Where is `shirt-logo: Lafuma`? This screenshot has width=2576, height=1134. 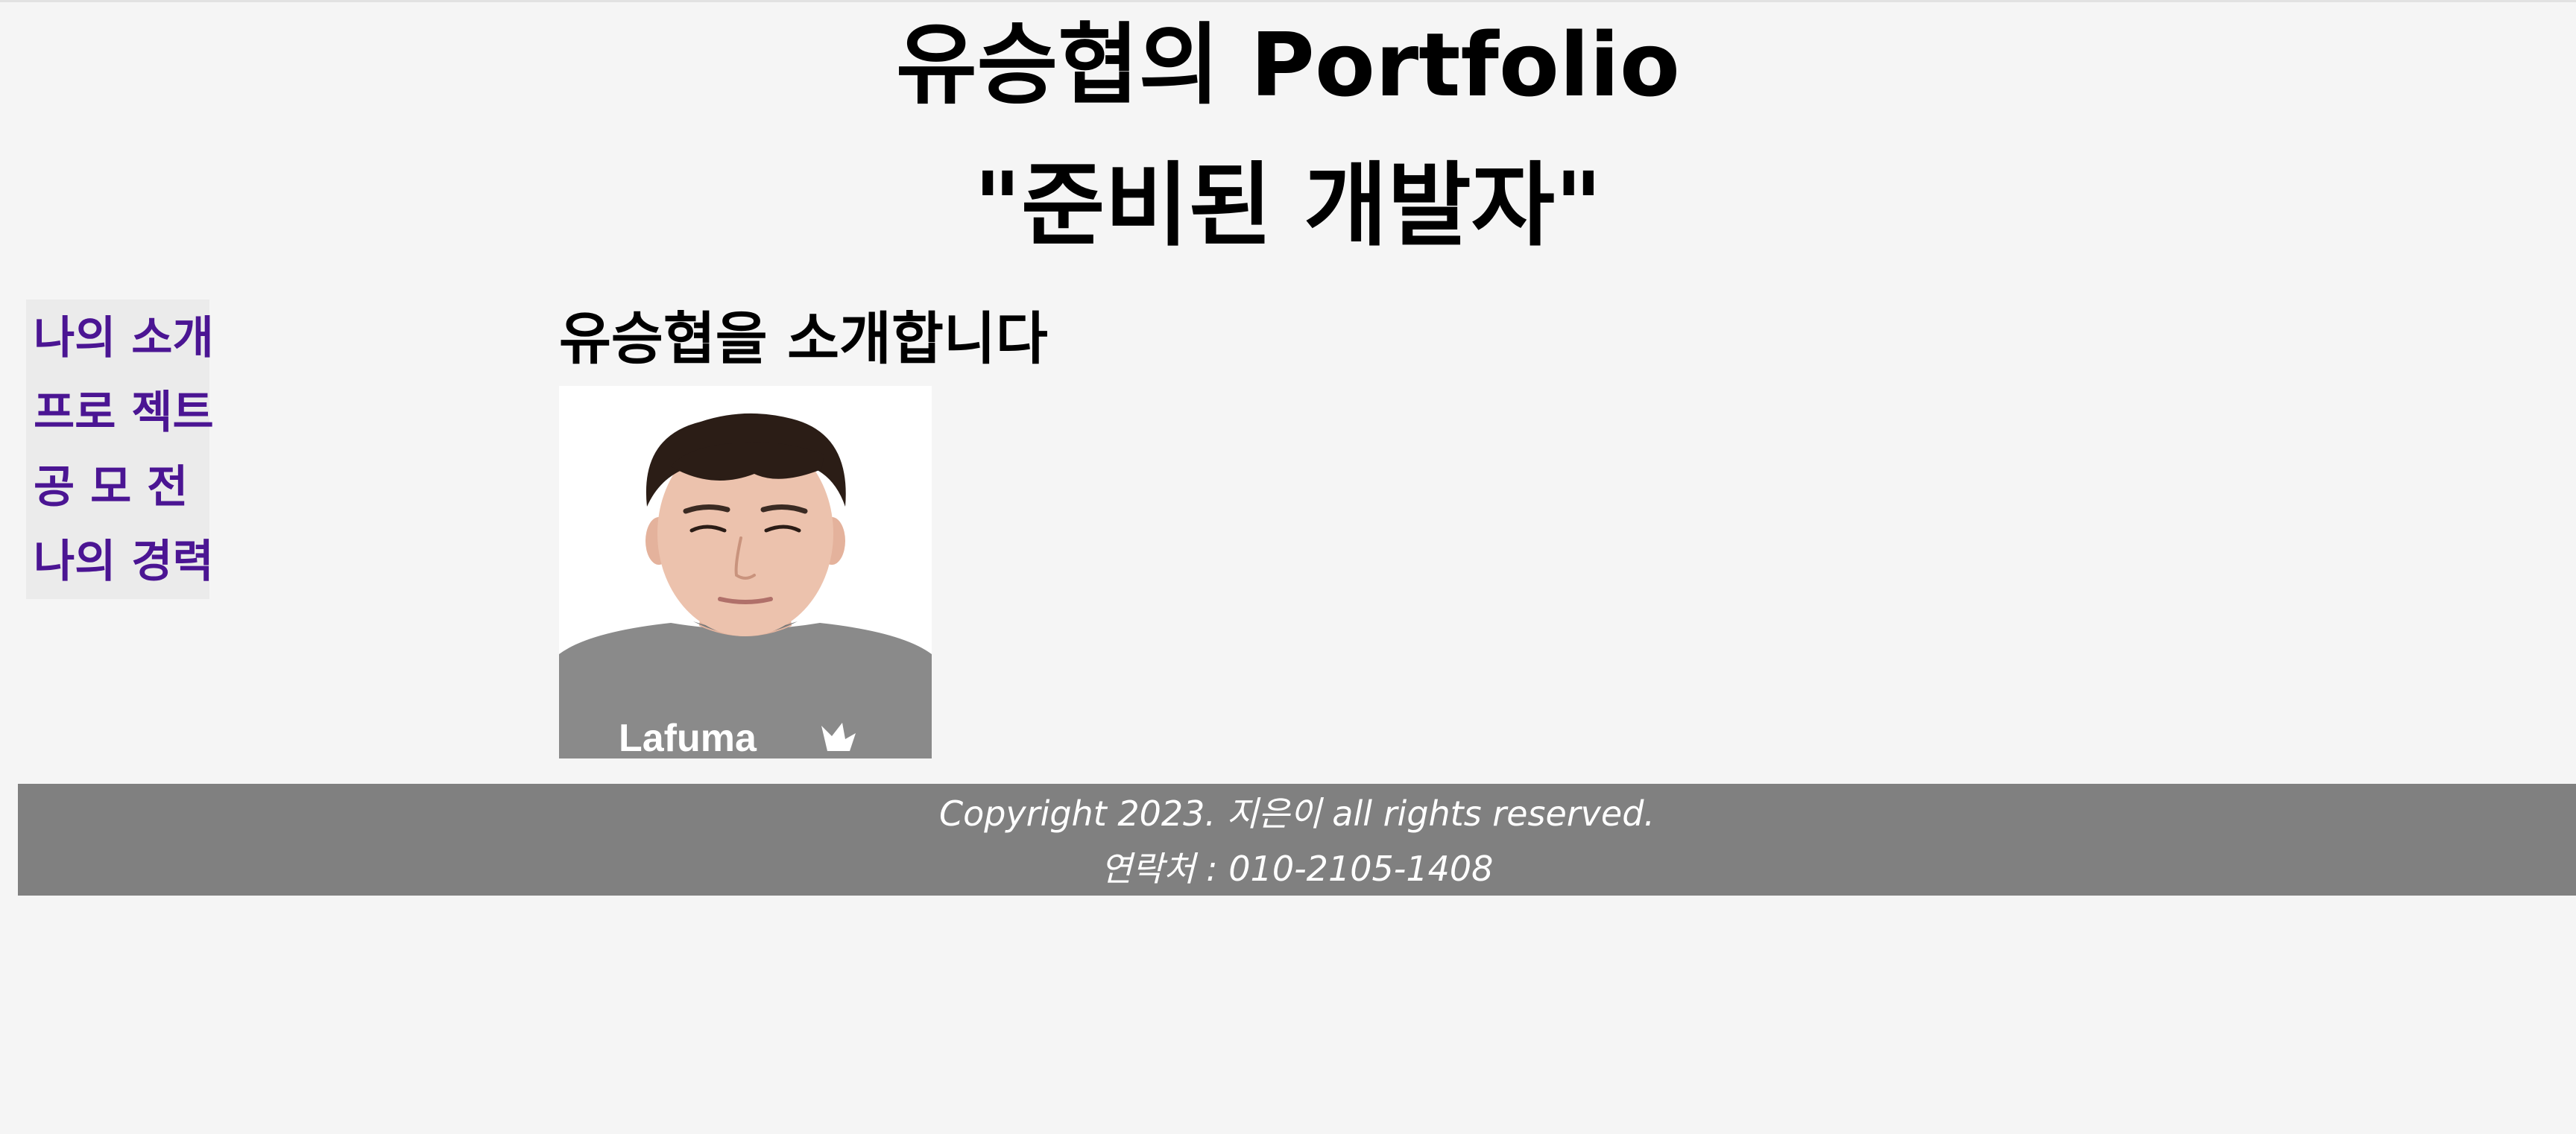 shirt-logo: Lafuma is located at coordinates (688, 737).